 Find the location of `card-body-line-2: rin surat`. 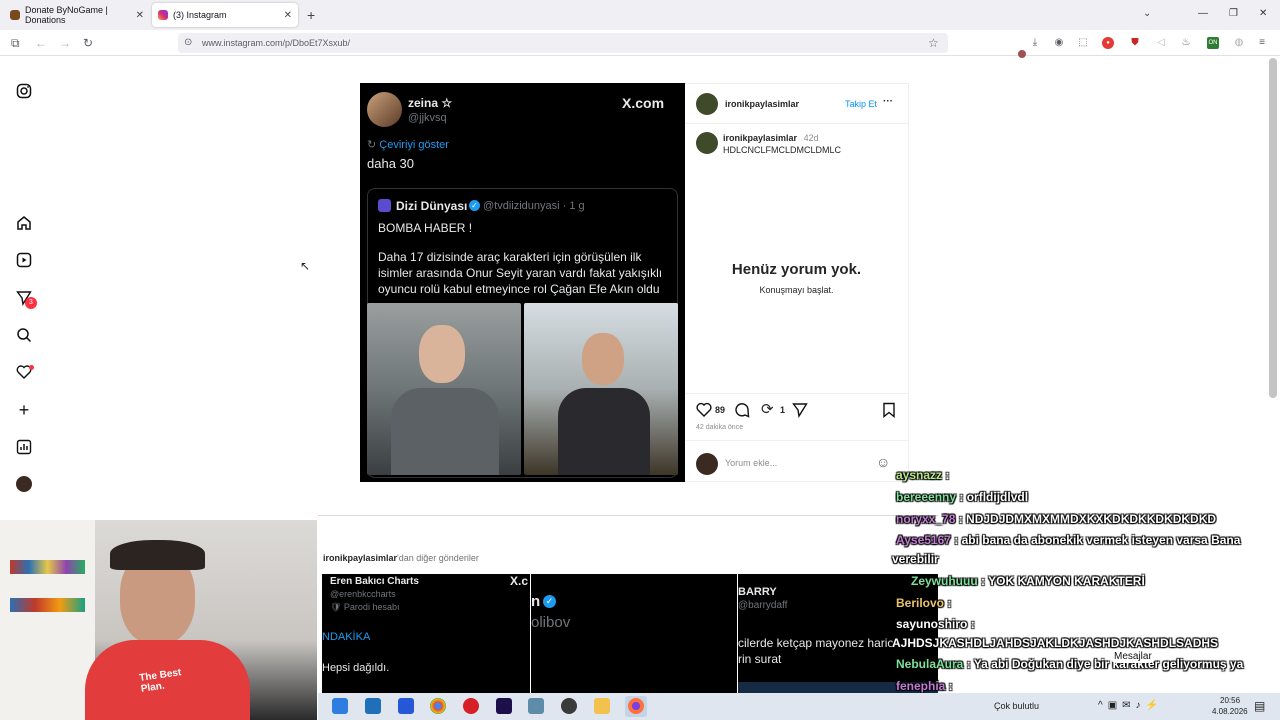

card-body-line-2: rin surat is located at coordinates (760, 659).